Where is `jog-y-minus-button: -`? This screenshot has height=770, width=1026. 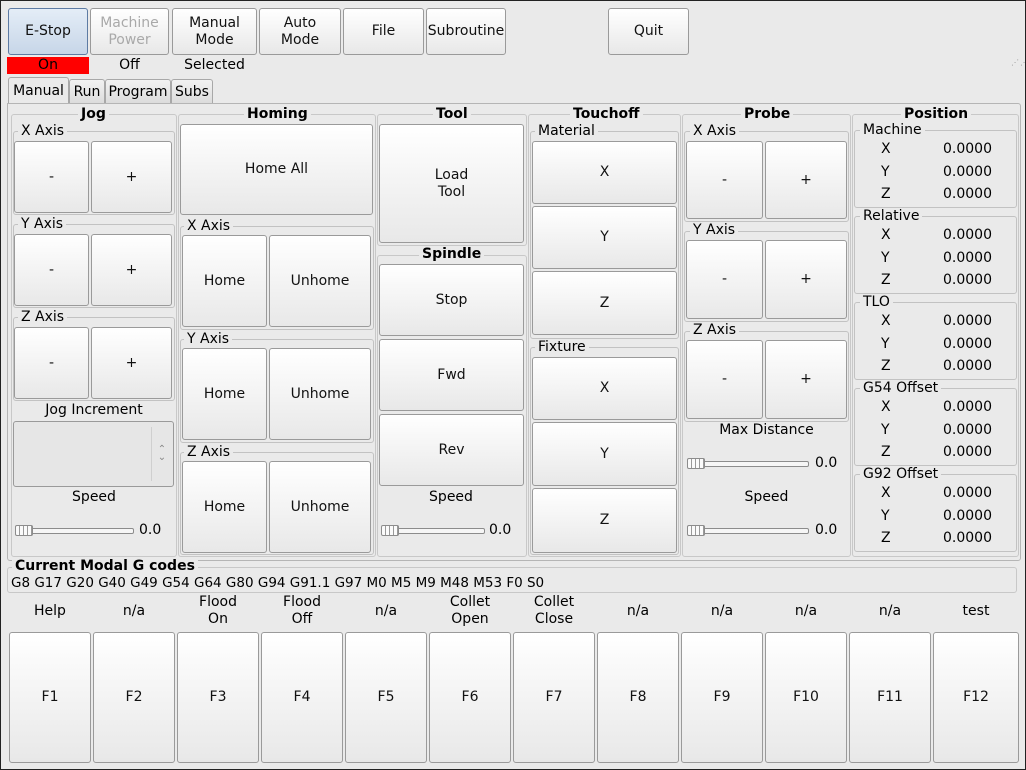
jog-y-minus-button: - is located at coordinates (51, 270).